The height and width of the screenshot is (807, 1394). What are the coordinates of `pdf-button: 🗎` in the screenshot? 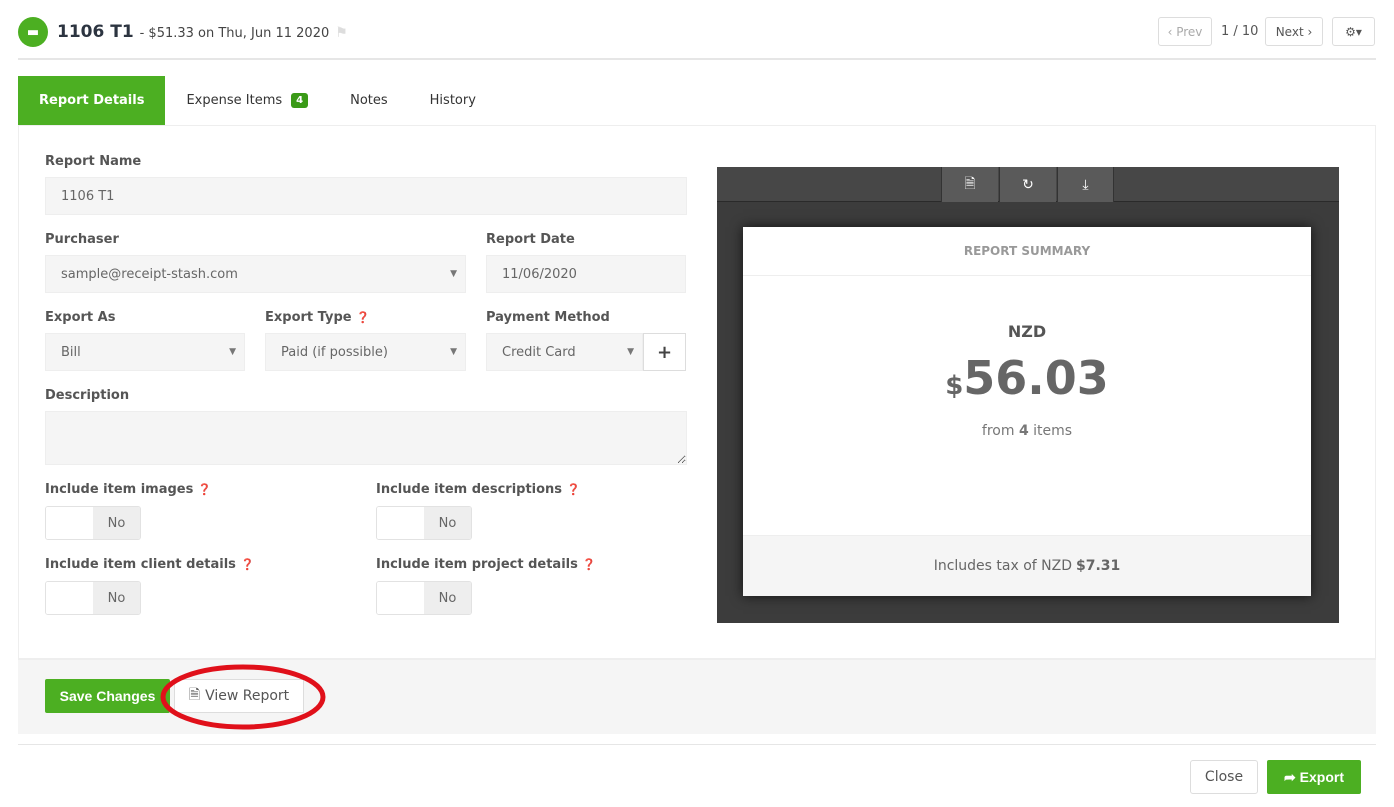 It's located at (969, 184).